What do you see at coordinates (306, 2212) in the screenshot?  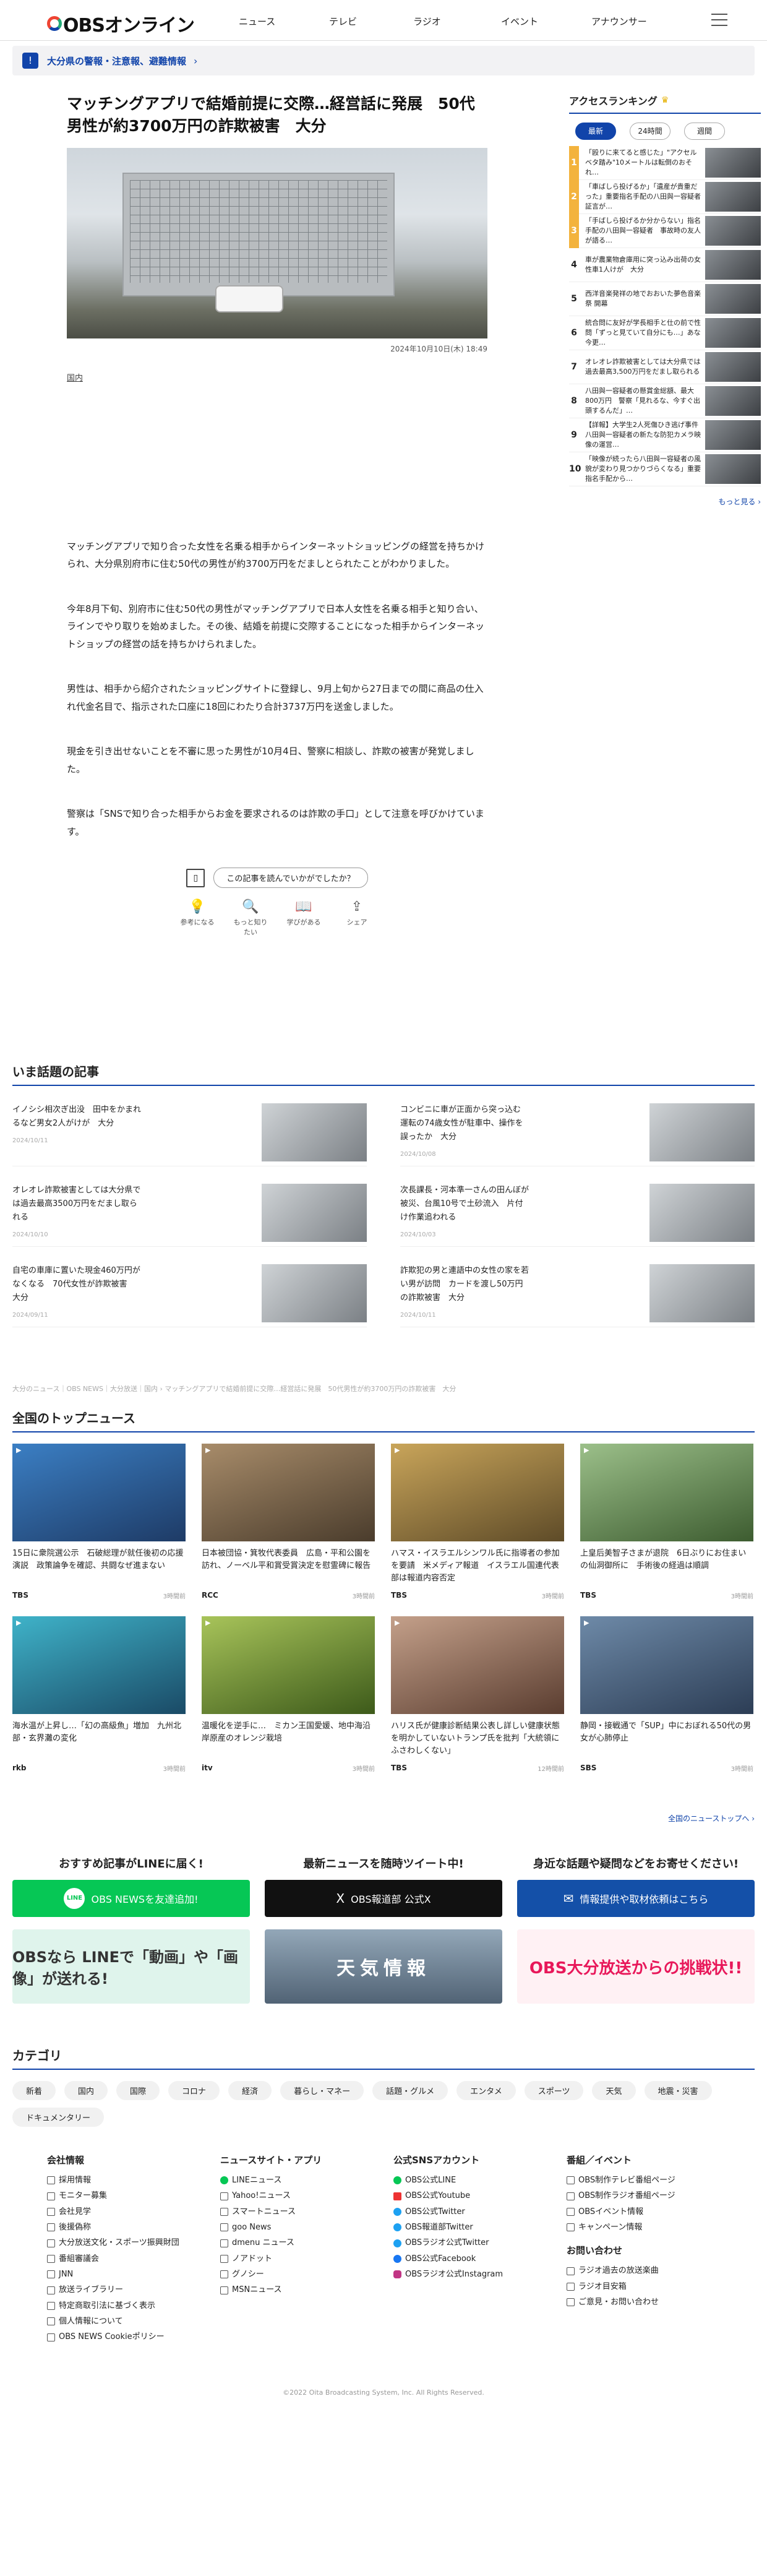 I see `footer-link: スマートニュース` at bounding box center [306, 2212].